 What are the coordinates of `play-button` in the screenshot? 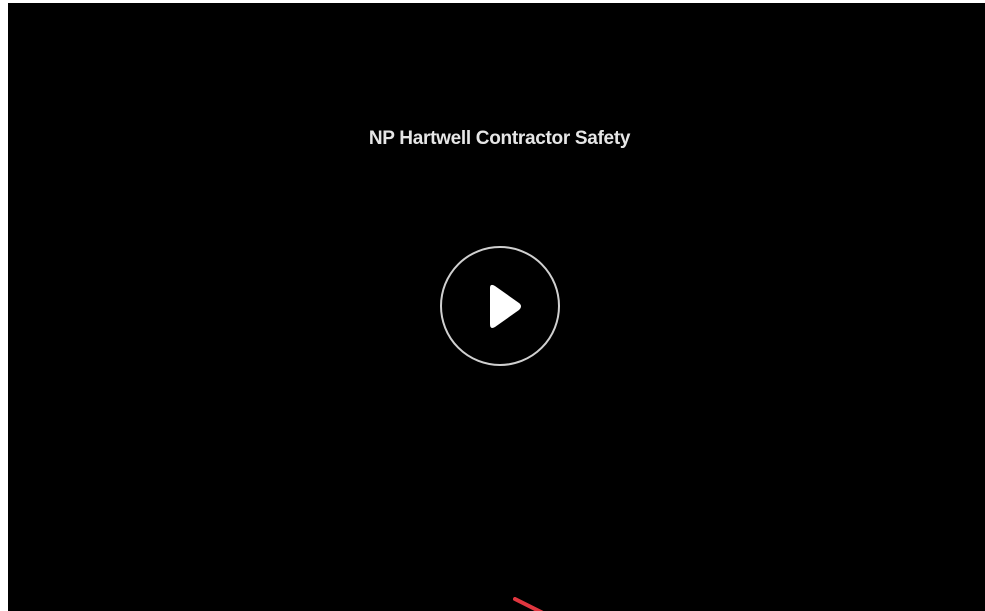 It's located at (500, 306).